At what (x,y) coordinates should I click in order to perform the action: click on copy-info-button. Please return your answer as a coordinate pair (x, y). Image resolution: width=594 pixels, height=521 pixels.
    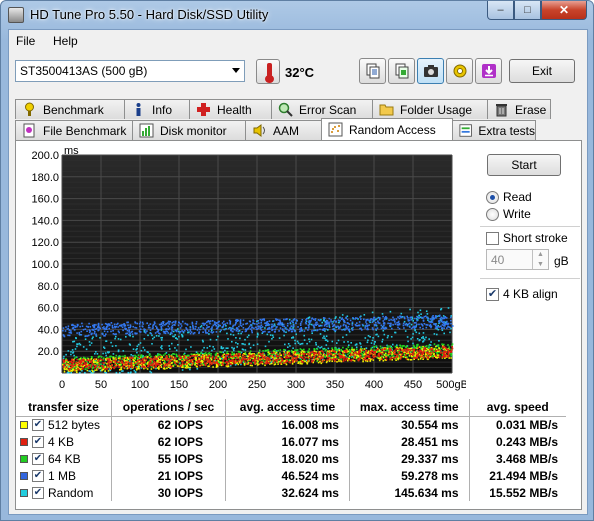
    Looking at the image, I should click on (401, 71).